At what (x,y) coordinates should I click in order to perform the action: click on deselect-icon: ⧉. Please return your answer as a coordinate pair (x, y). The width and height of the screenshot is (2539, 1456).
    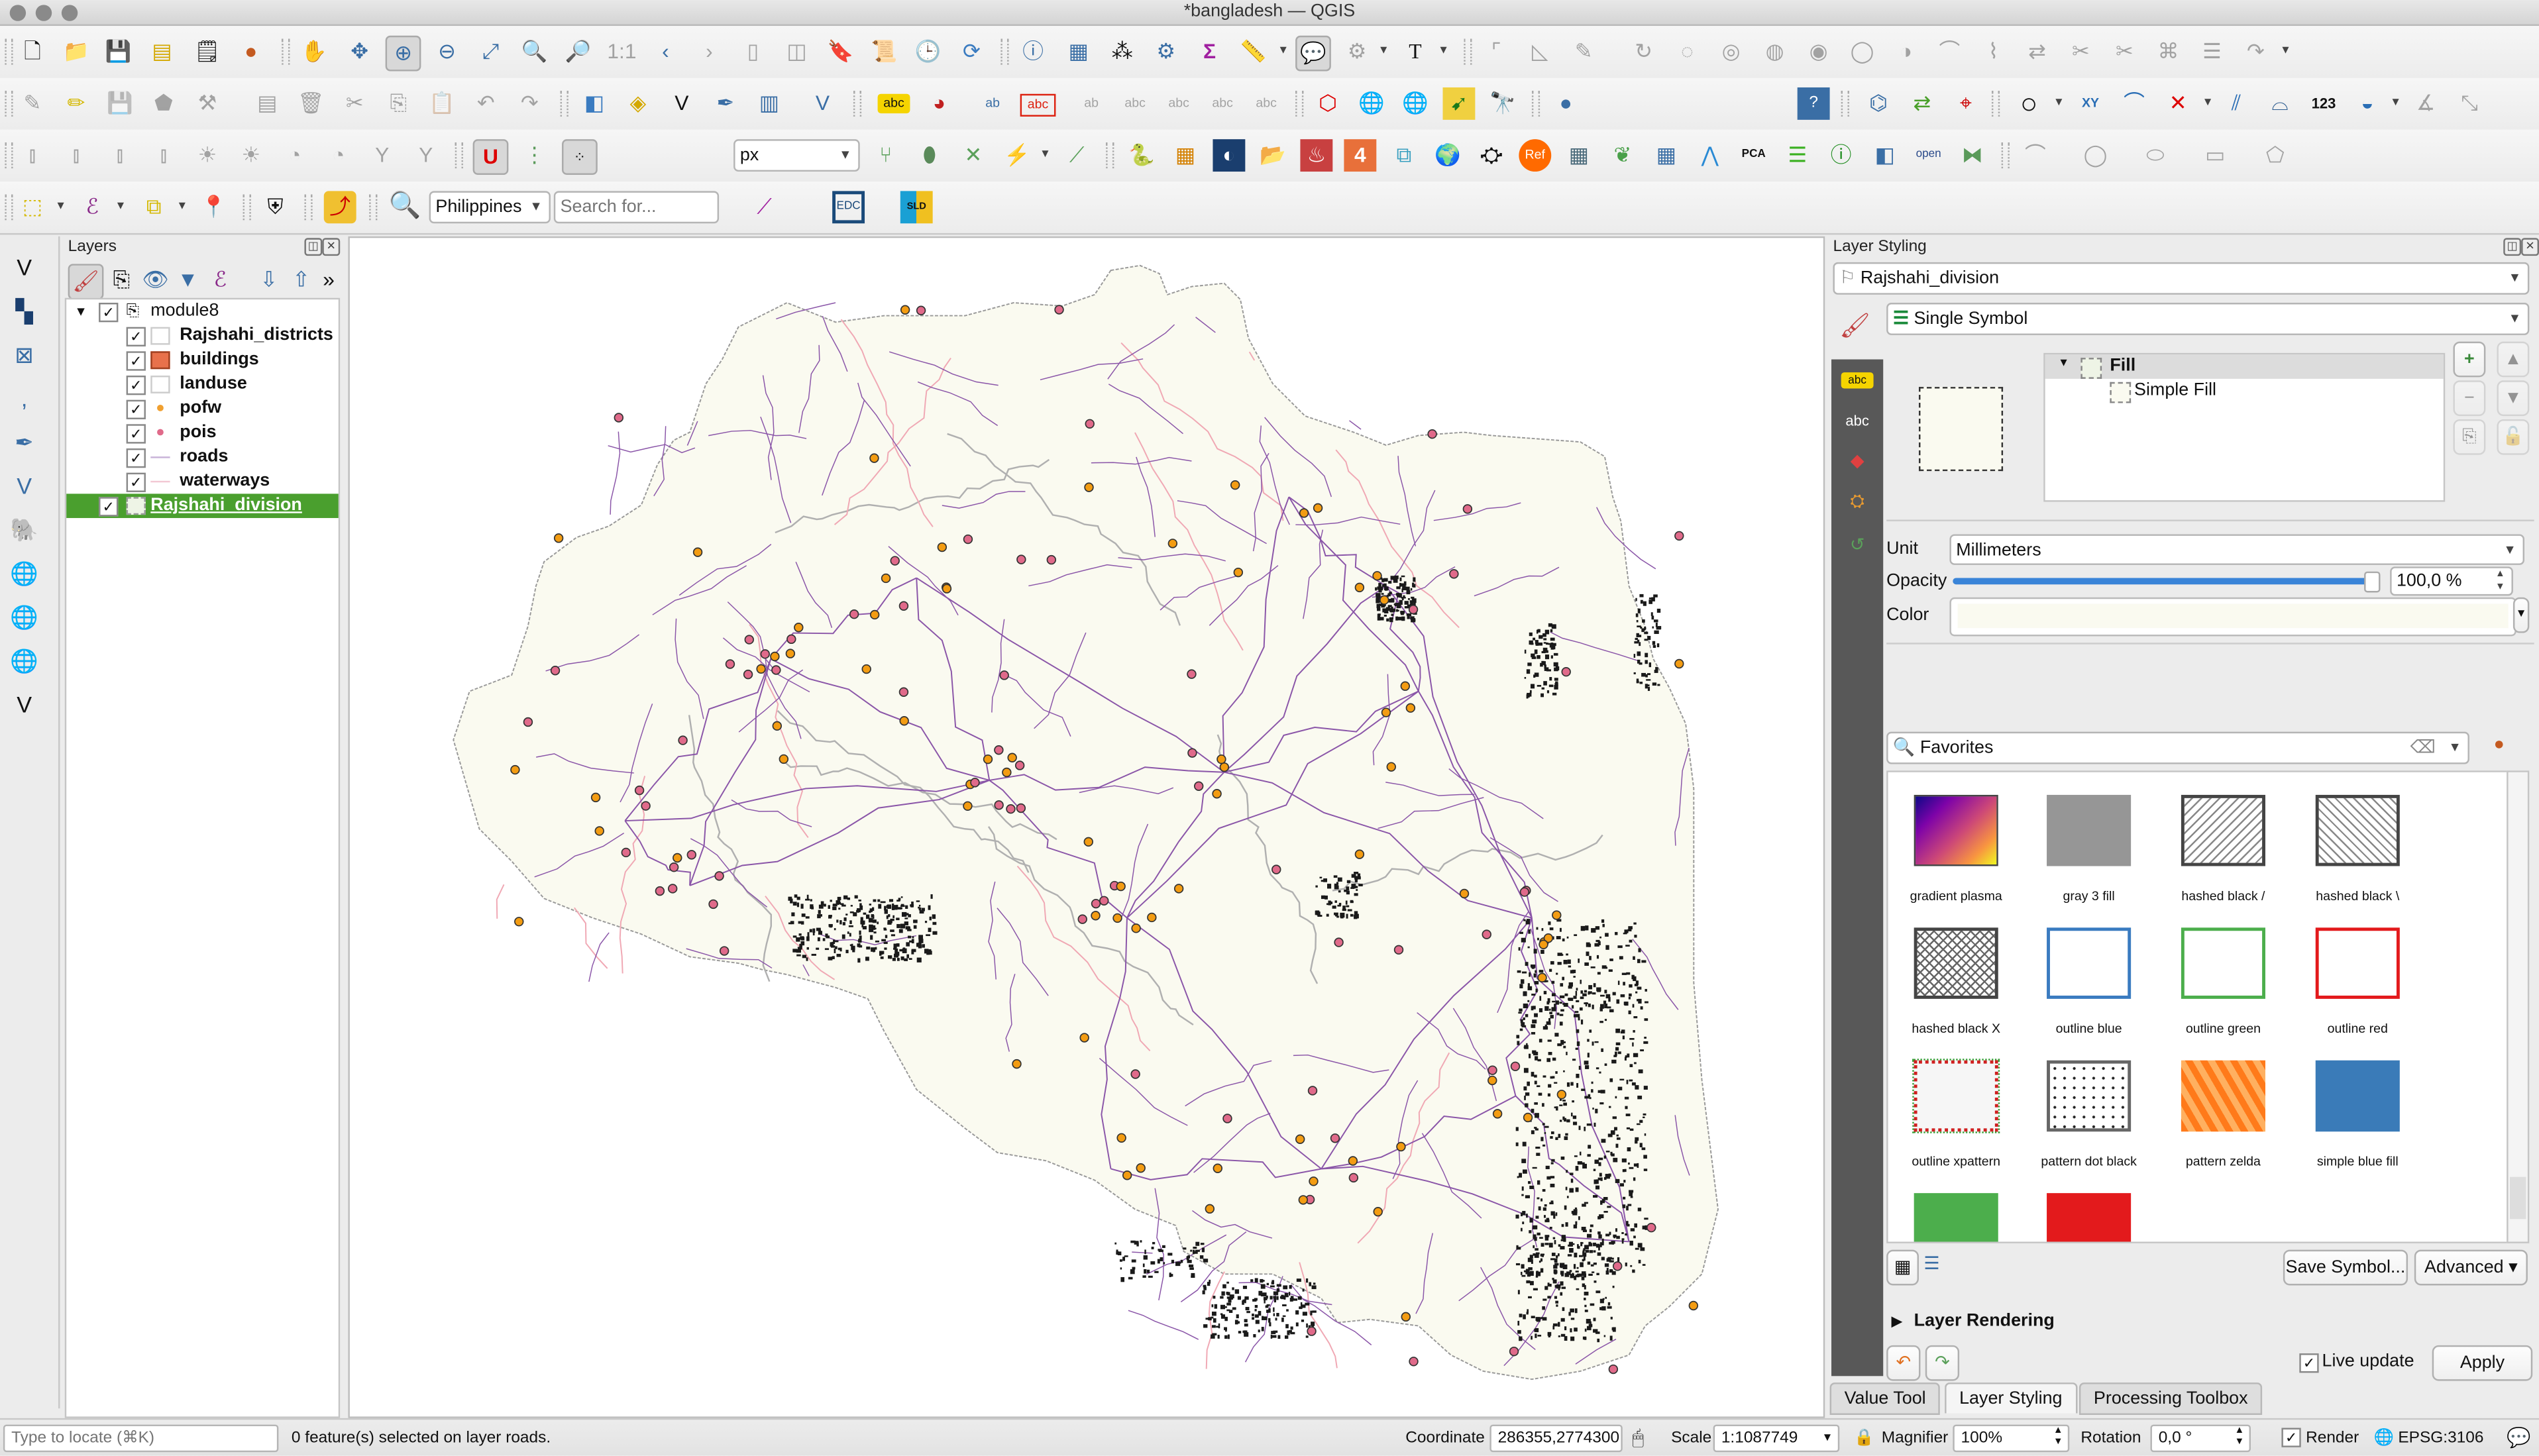
    Looking at the image, I should click on (154, 207).